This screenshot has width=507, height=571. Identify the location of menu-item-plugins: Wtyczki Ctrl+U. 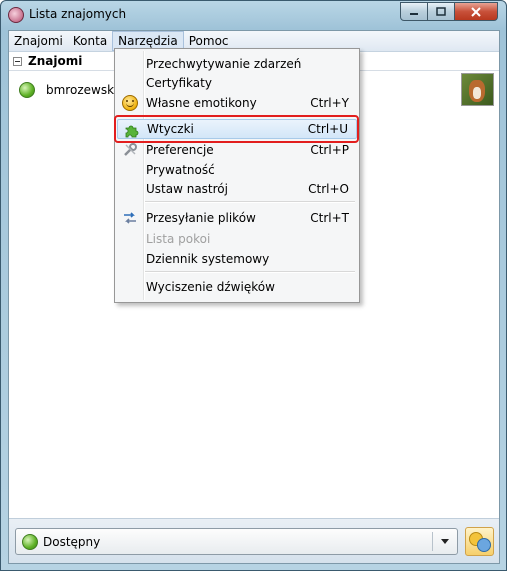
(237, 129).